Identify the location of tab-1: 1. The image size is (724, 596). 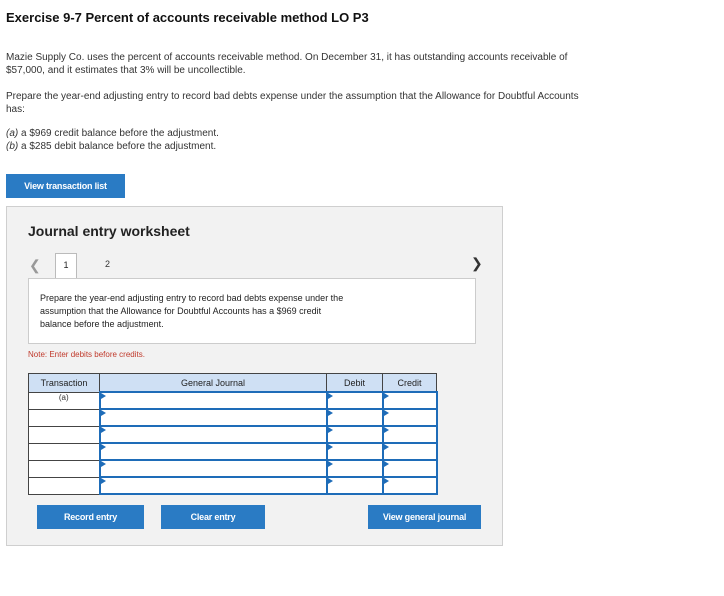
(66, 266).